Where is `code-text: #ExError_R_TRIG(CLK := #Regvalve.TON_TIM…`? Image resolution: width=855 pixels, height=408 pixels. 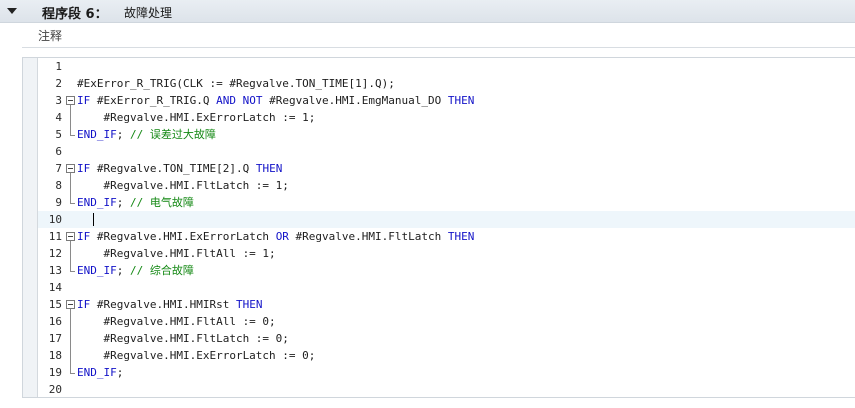 code-text: #ExError_R_TRIG(CLK := #Regvalve.TON_TIM… is located at coordinates (236, 83).